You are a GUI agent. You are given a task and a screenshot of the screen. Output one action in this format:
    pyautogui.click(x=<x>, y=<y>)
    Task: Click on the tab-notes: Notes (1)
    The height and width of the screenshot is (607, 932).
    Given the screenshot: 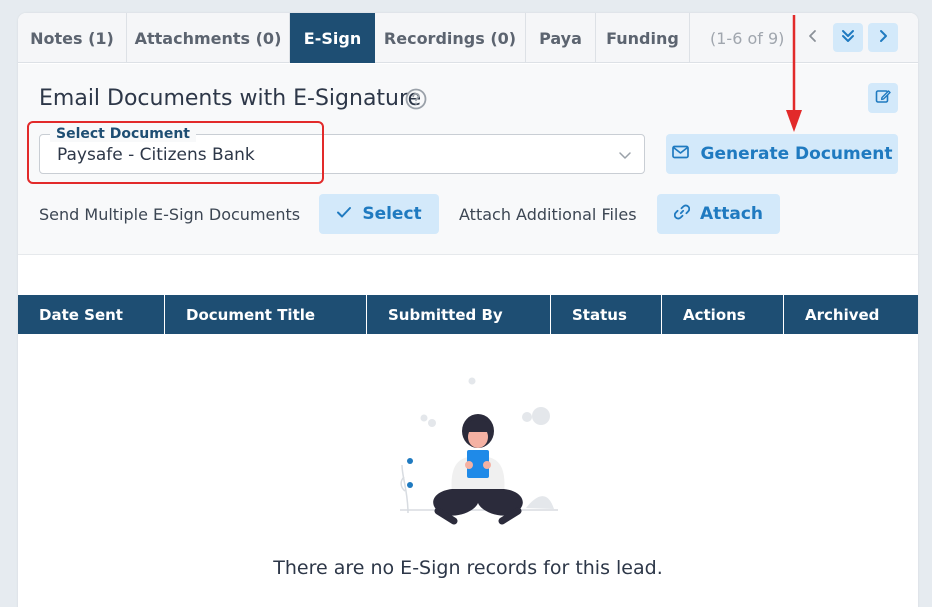 What is the action you would take?
    pyautogui.click(x=72, y=38)
    